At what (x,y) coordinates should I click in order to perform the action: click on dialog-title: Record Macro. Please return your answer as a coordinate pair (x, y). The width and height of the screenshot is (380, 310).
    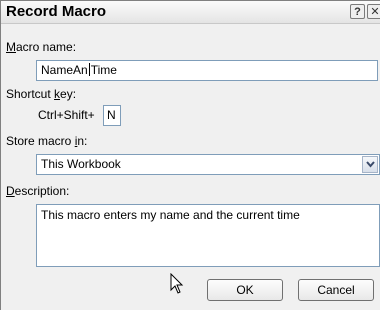
    Looking at the image, I should click on (56, 11).